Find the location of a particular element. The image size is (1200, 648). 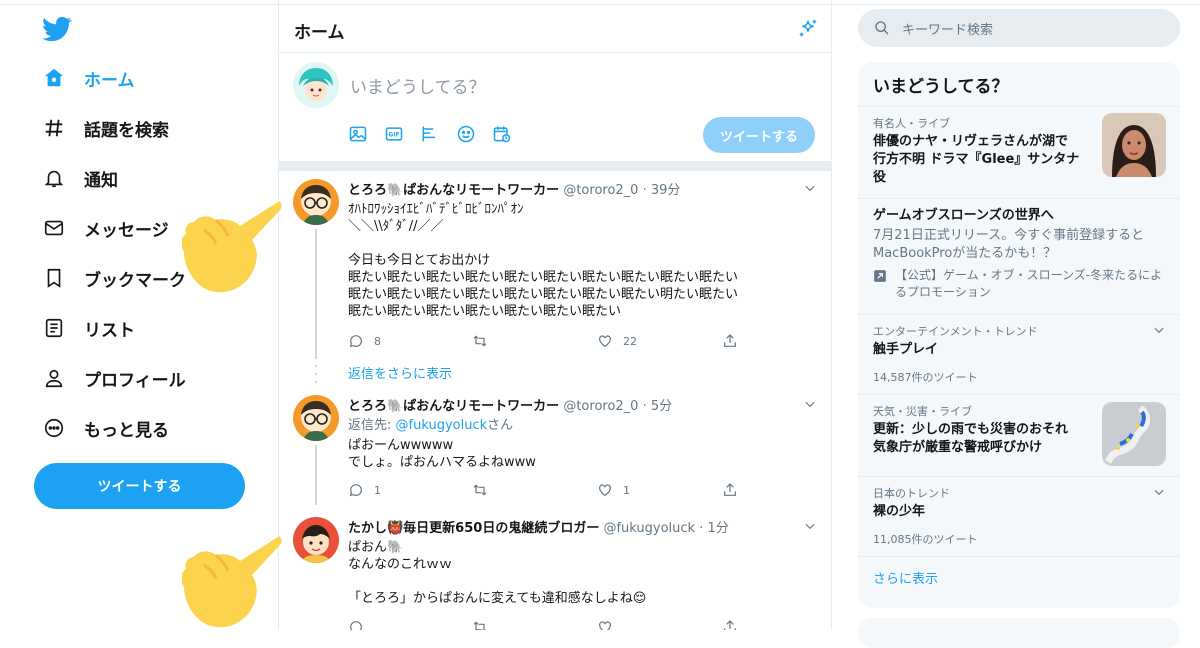

nav-profile: プロフィール is located at coordinates (108, 378).